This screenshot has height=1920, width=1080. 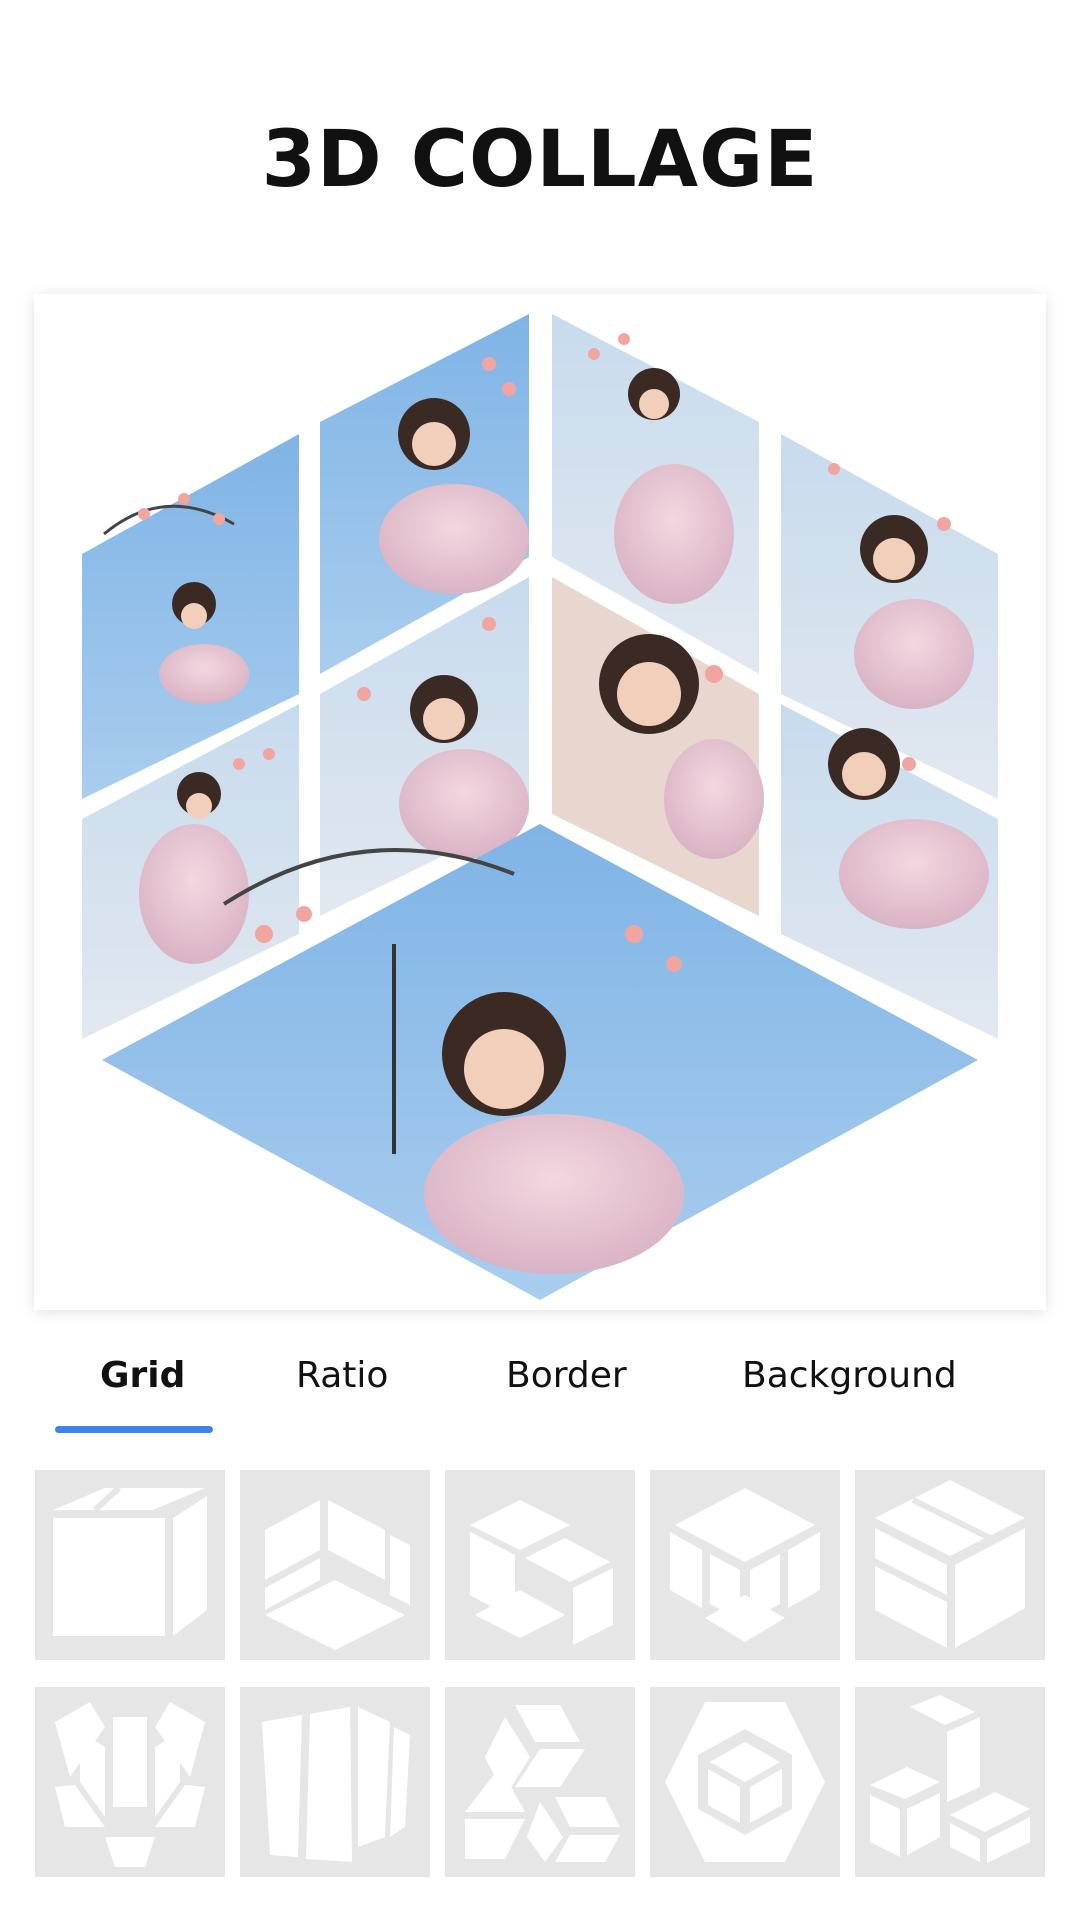 I want to click on cube-basic-icon, so click(x=130, y=1560).